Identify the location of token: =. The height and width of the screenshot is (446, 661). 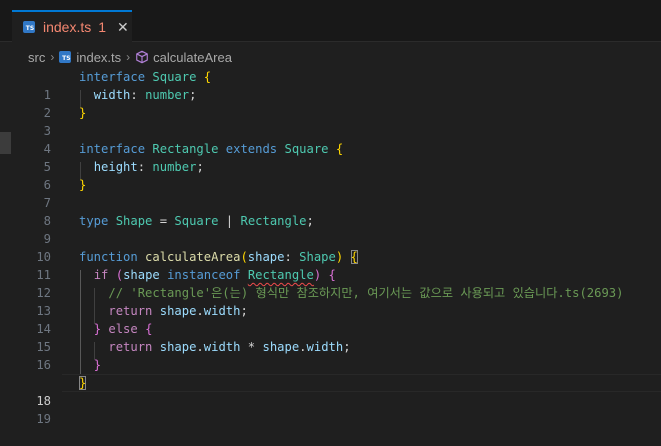
(163, 221).